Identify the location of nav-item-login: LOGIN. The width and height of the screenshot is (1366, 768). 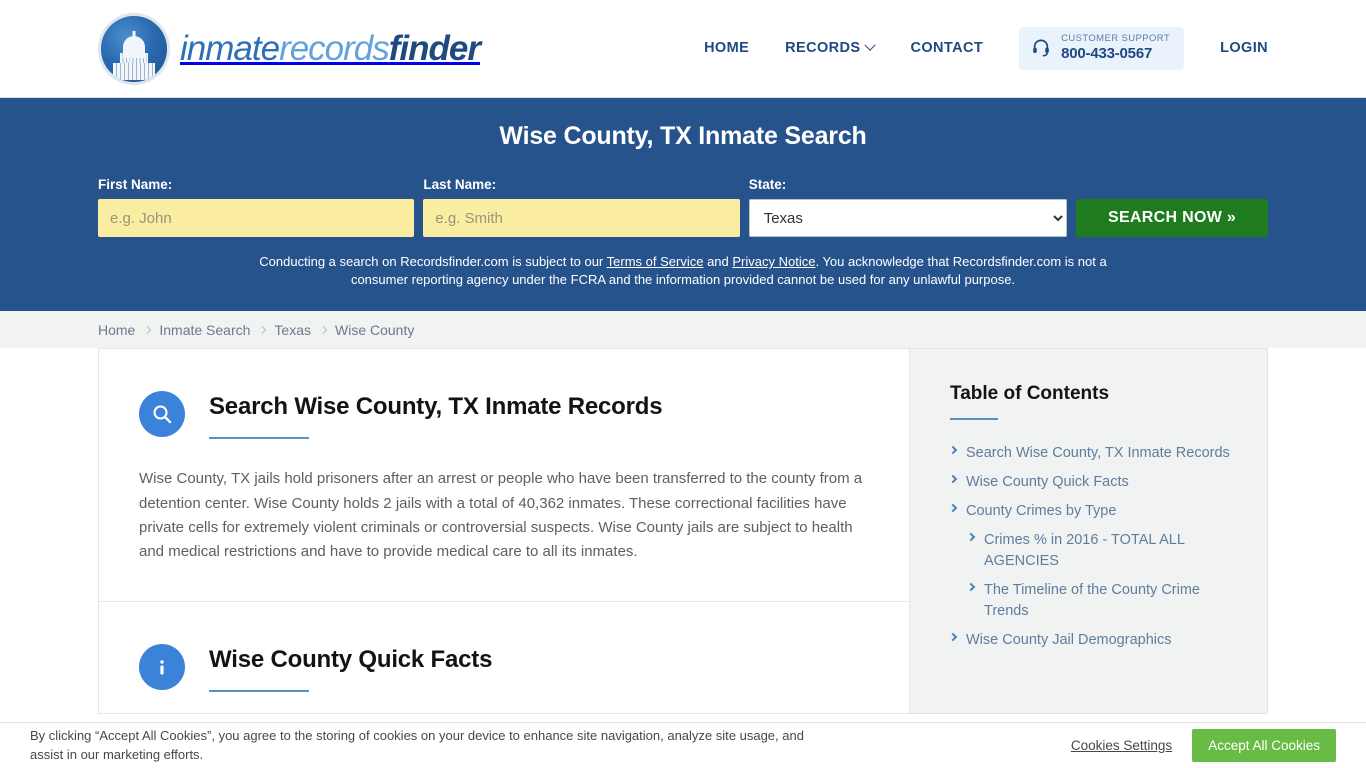
(1244, 48).